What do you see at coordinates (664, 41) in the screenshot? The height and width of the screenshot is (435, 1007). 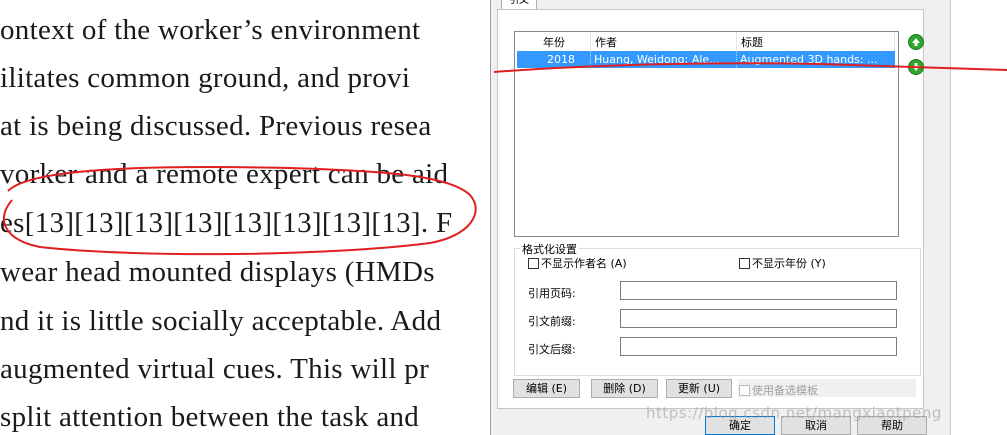 I see `column-author: 作者` at bounding box center [664, 41].